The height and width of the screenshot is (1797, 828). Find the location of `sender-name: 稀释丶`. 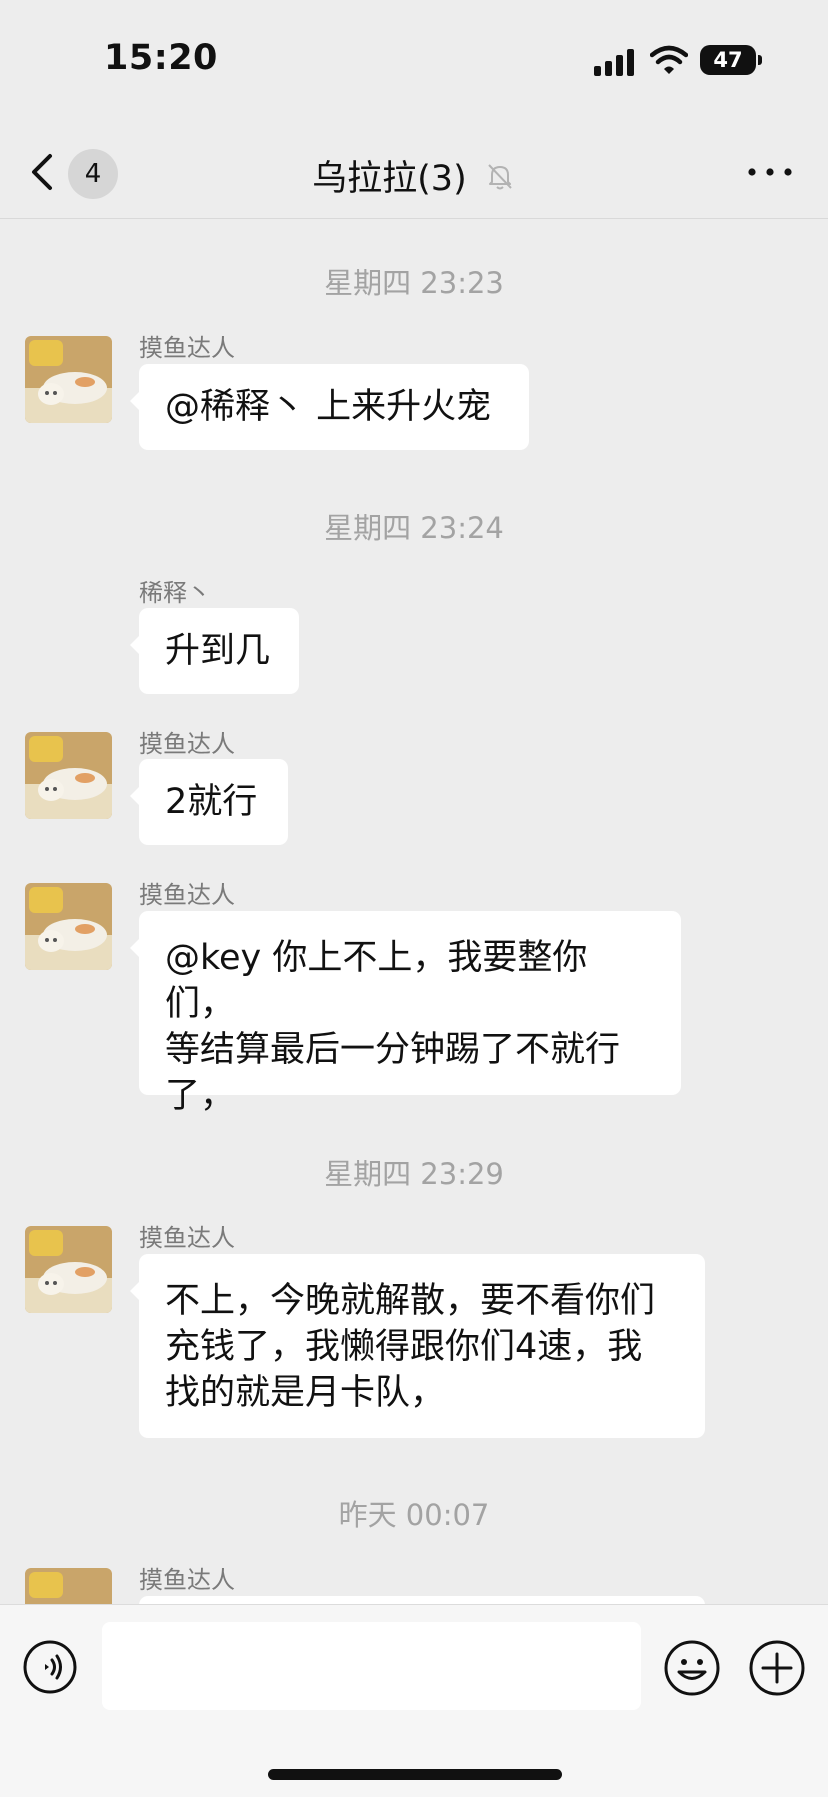

sender-name: 稀释丶 is located at coordinates (175, 593).